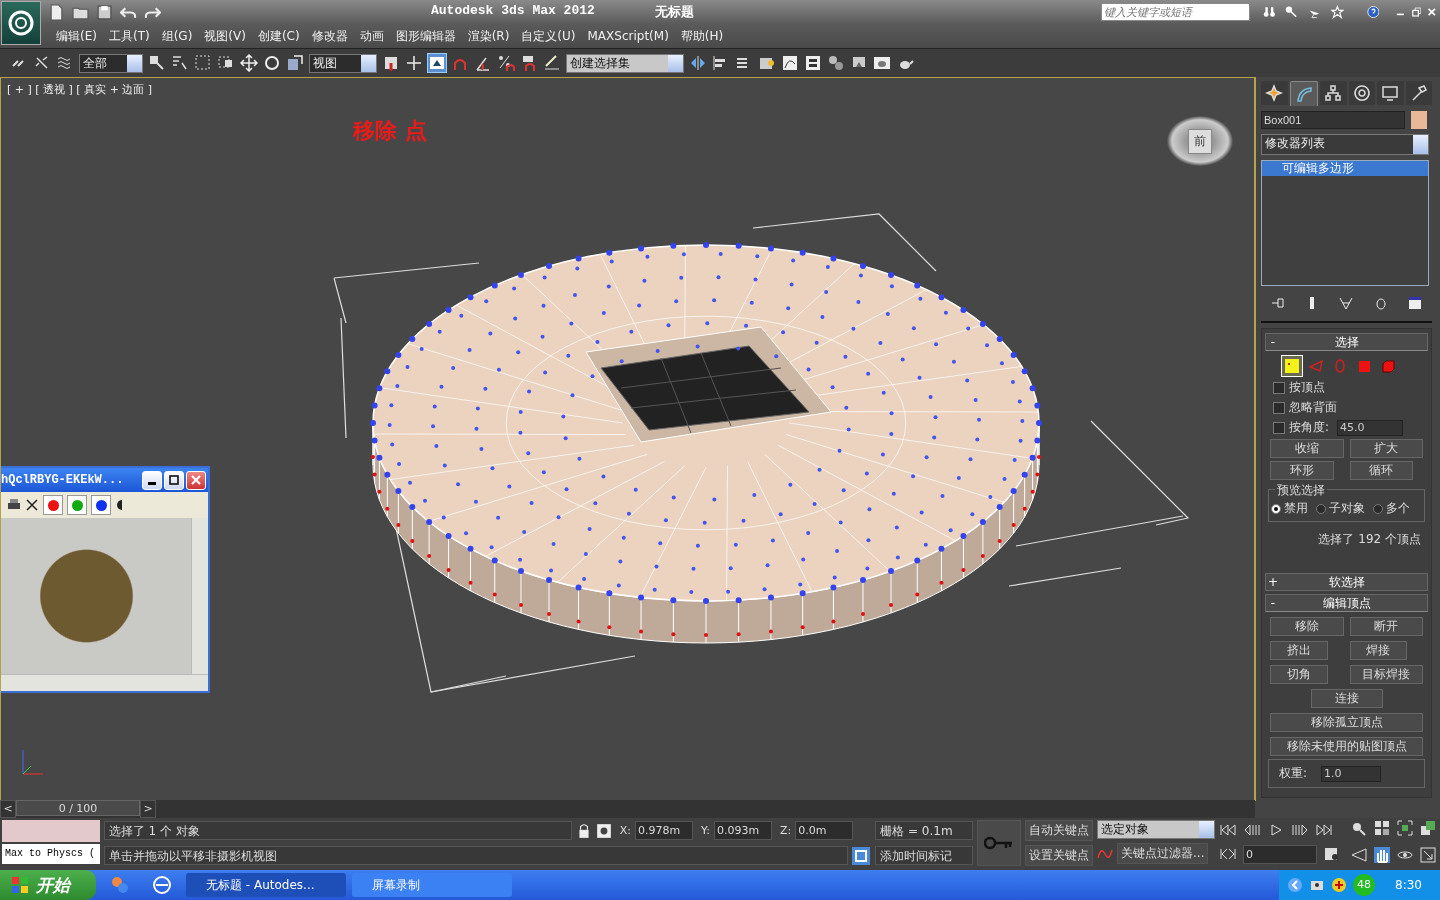 This screenshot has height=900, width=1440. What do you see at coordinates (14, 505) in the screenshot?
I see `printer-icon` at bounding box center [14, 505].